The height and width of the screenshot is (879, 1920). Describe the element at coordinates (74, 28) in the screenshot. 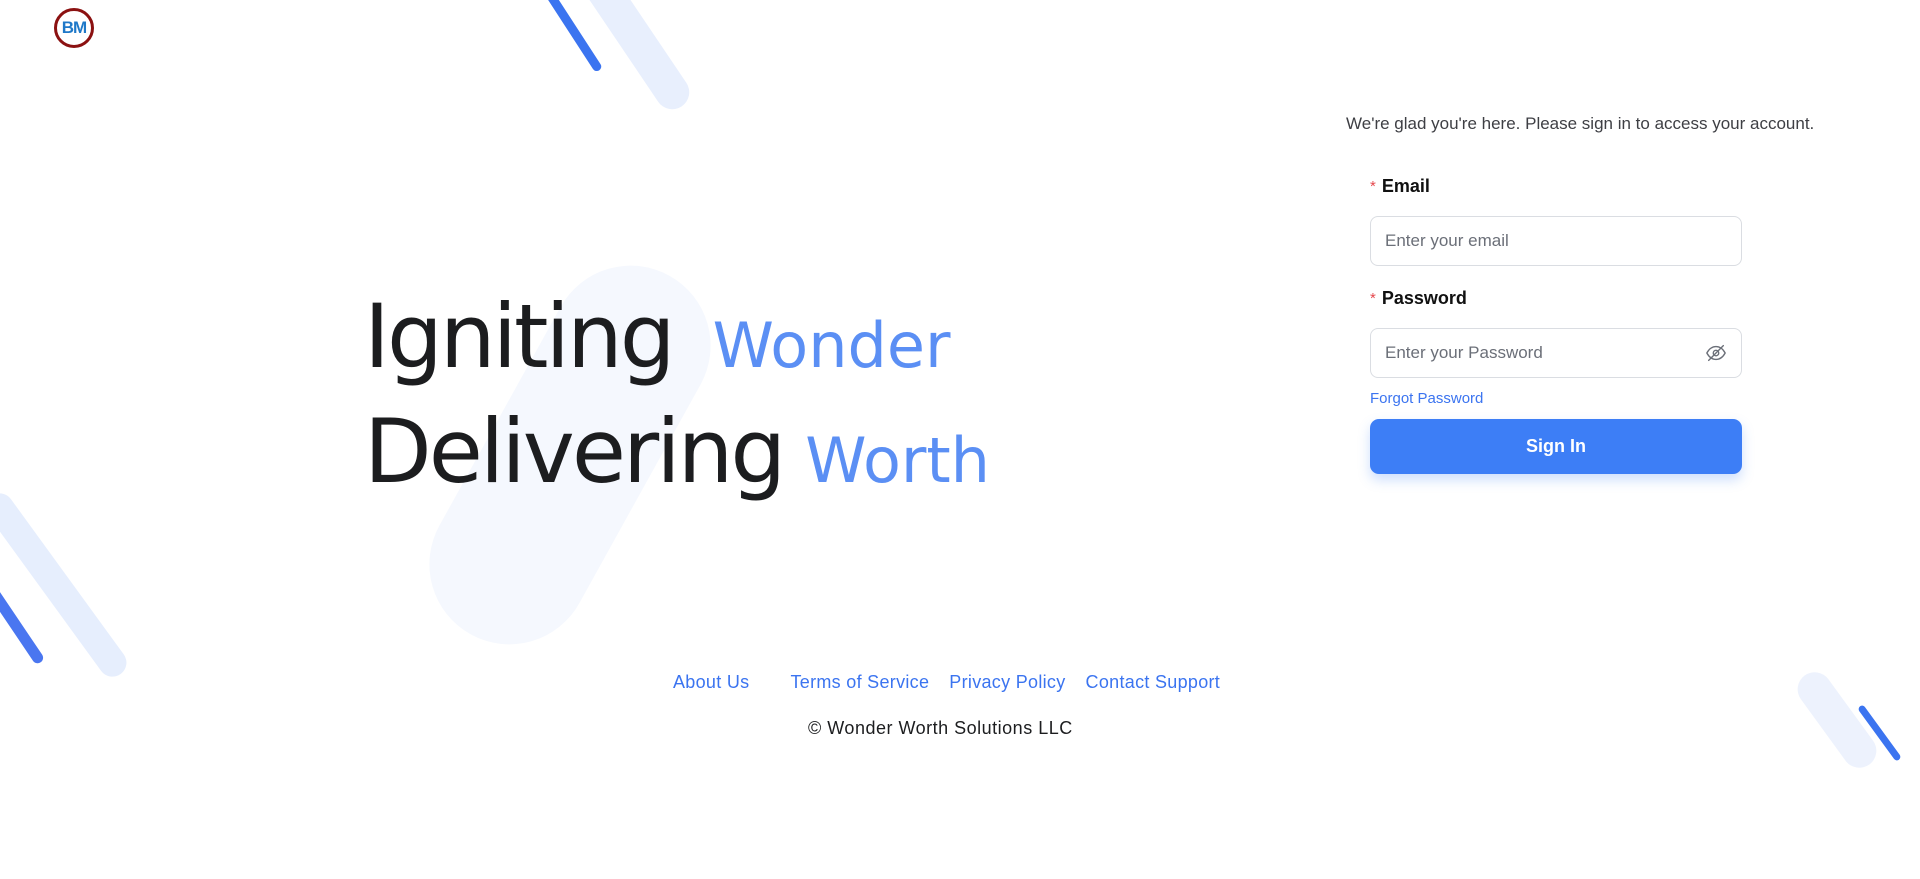

I see `brand-logo: BM` at that location.